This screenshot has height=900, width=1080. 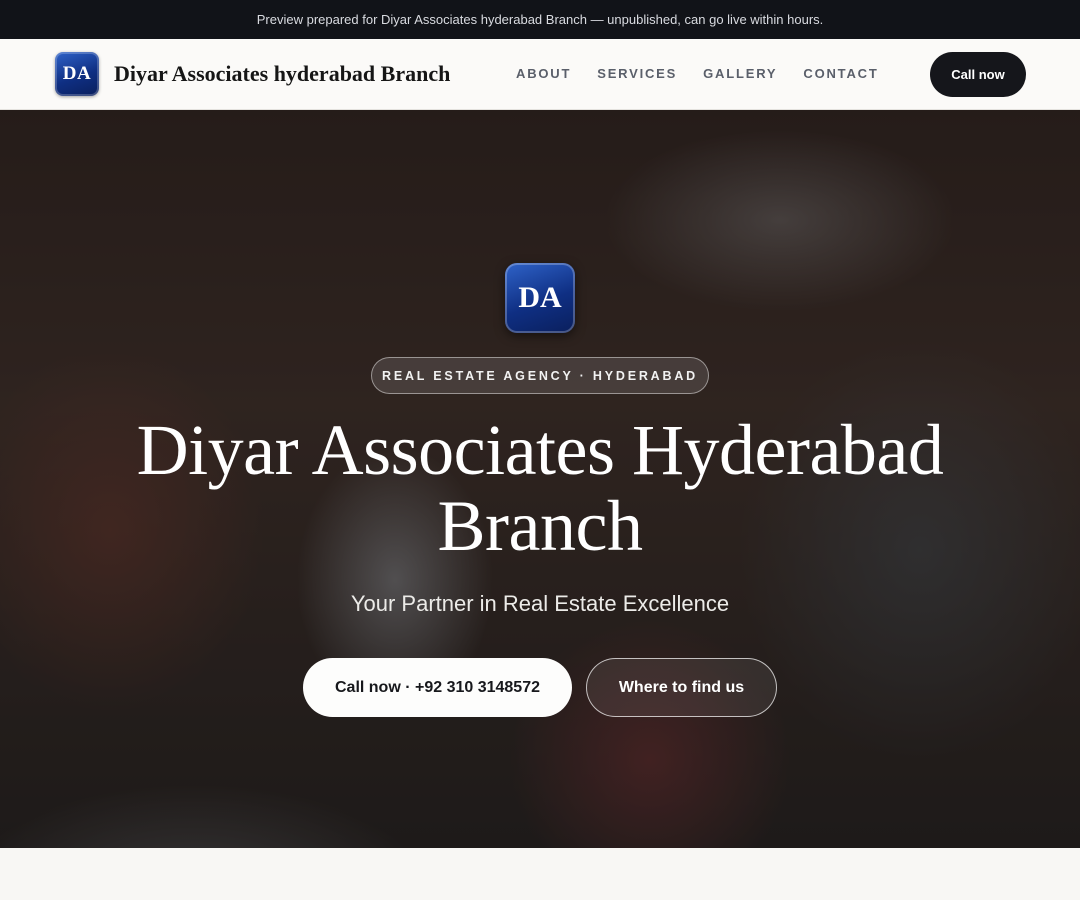 What do you see at coordinates (740, 73) in the screenshot?
I see `nav-gallery: GALLERY` at bounding box center [740, 73].